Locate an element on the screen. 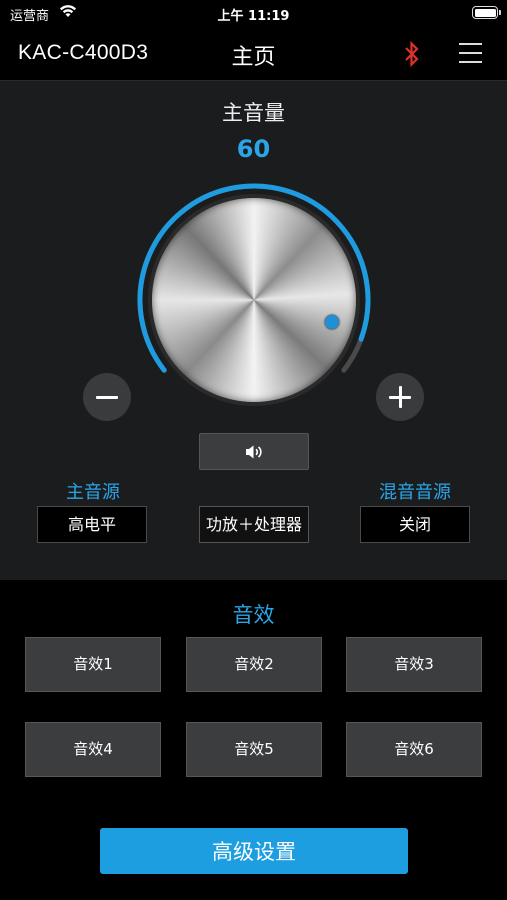 The width and height of the screenshot is (507, 900). effect-6-button: 音效6 is located at coordinates (414, 749).